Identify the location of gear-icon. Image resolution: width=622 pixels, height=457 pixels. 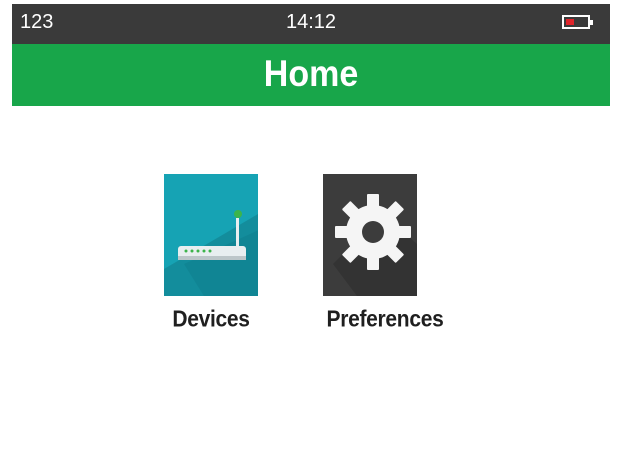
(370, 235).